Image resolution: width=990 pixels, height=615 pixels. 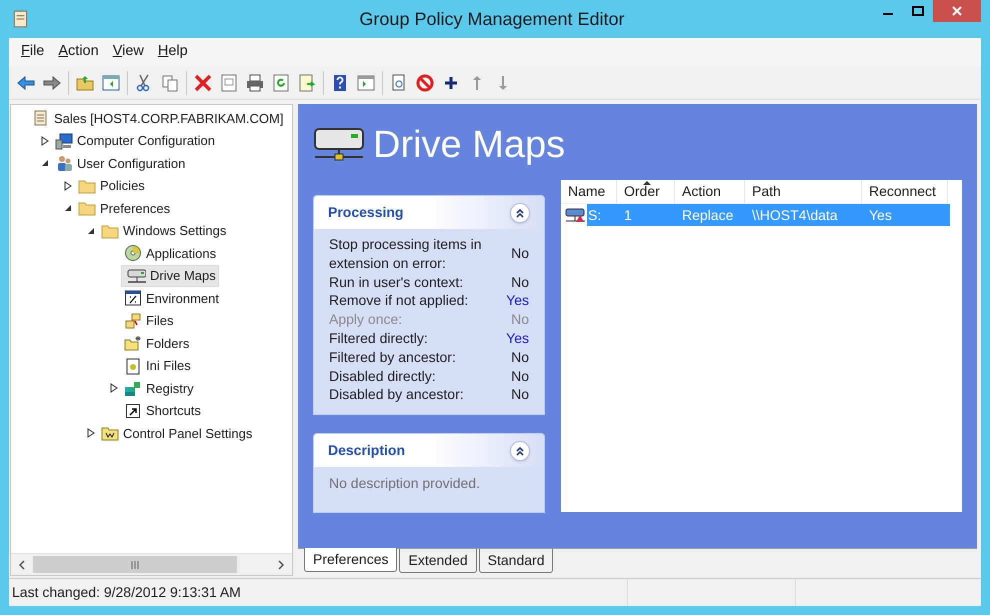 What do you see at coordinates (406, 254) in the screenshot?
I see `setting-label: Stop processing items in extension on error:` at bounding box center [406, 254].